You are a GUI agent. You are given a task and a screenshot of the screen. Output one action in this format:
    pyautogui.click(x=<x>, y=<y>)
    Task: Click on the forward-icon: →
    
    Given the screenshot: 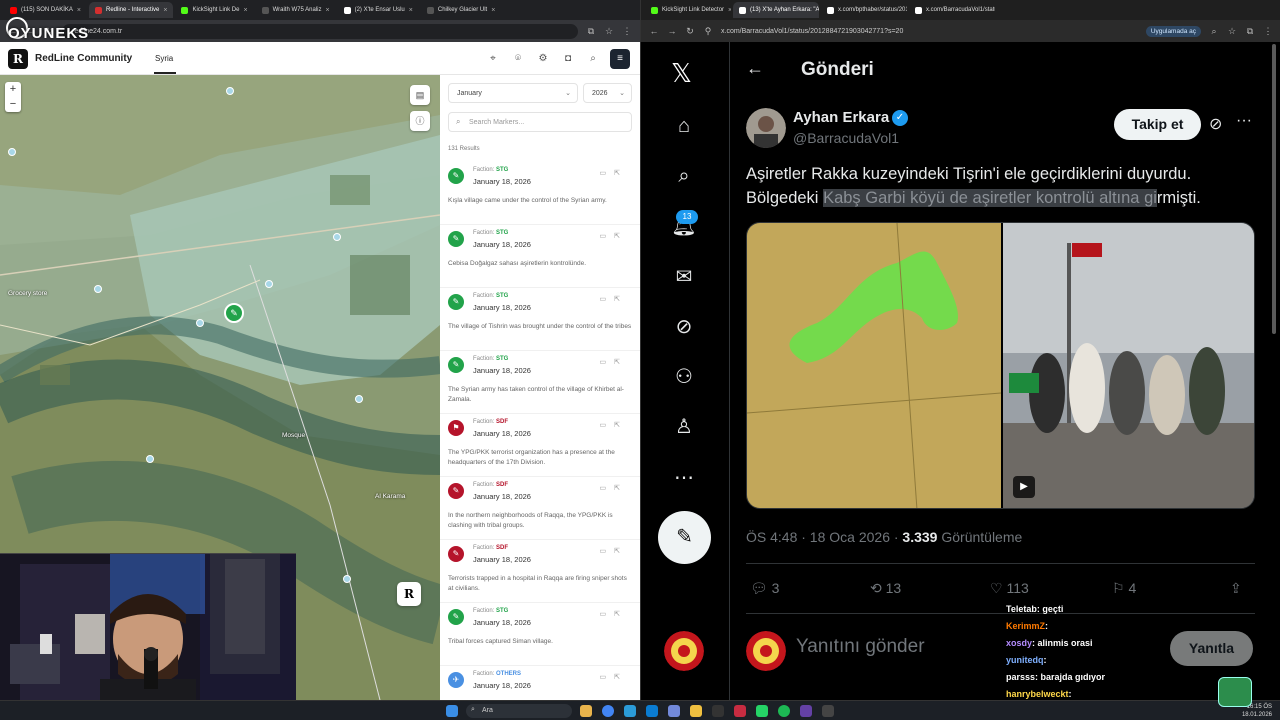 What is the action you would take?
    pyautogui.click(x=672, y=31)
    